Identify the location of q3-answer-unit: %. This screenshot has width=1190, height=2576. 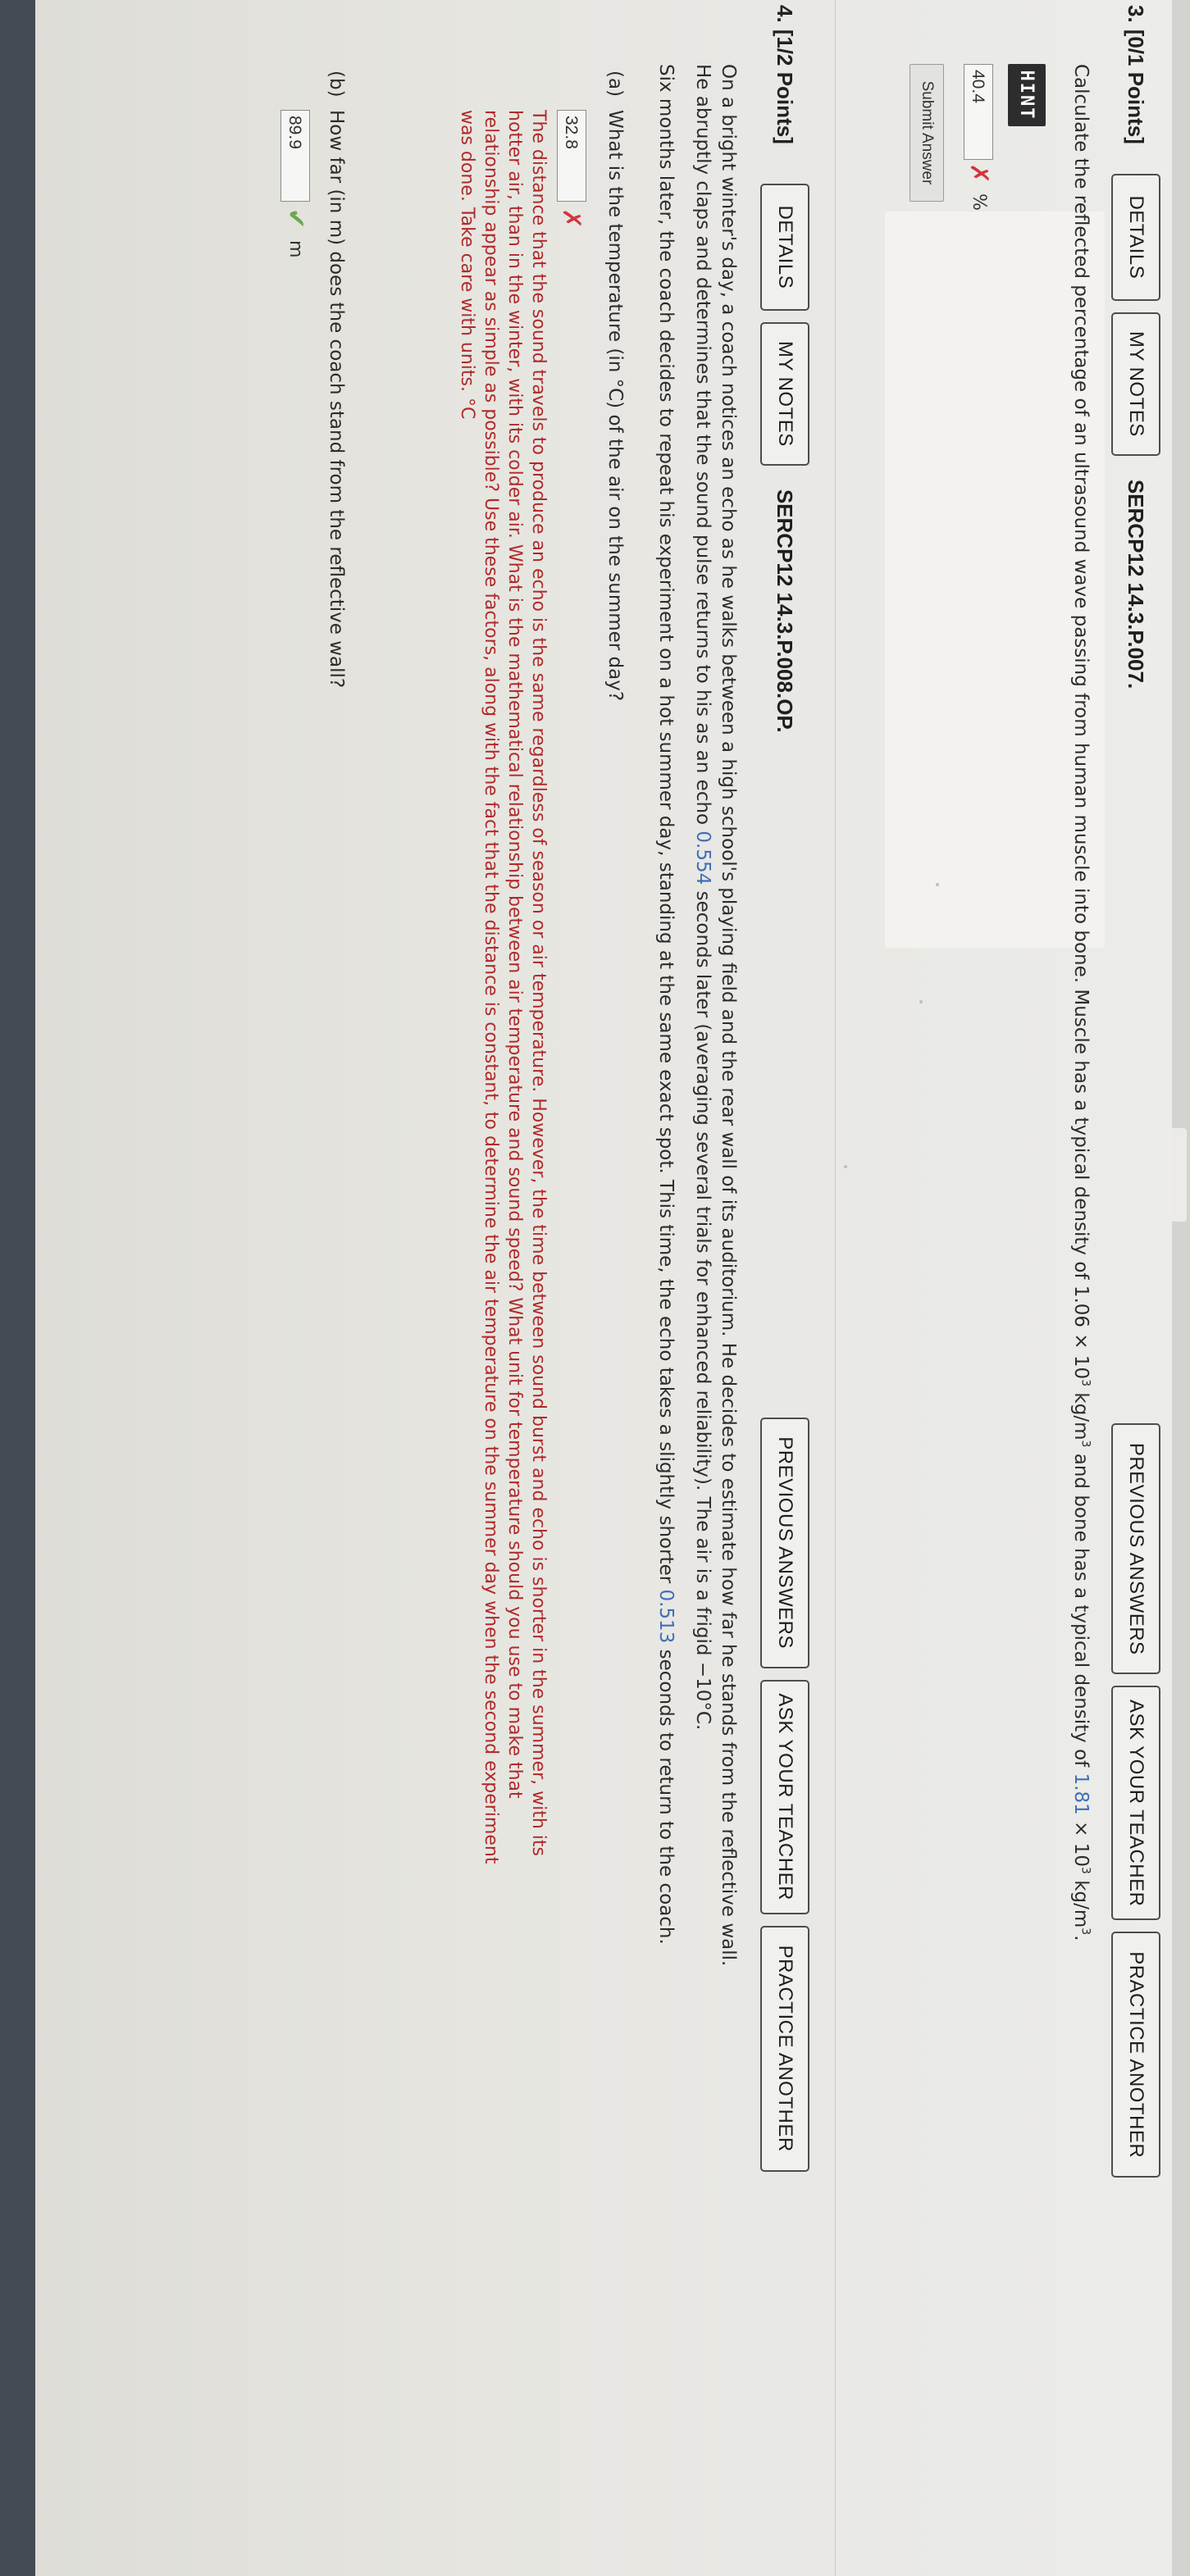
(979, 202).